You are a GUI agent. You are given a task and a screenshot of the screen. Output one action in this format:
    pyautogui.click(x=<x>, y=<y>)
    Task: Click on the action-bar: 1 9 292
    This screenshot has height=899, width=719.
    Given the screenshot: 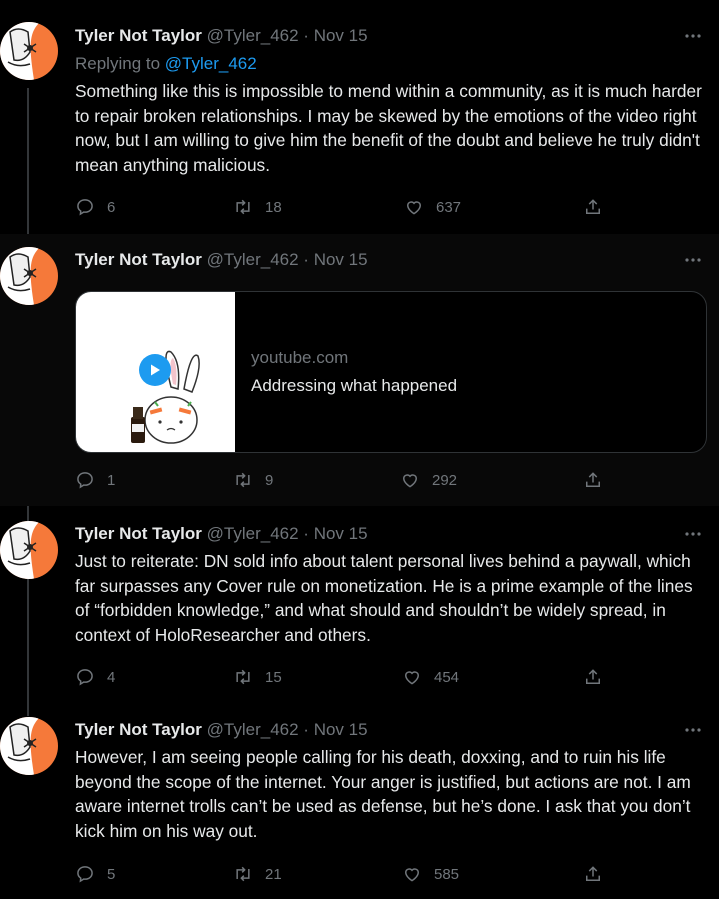 What is the action you would take?
    pyautogui.click(x=345, y=480)
    